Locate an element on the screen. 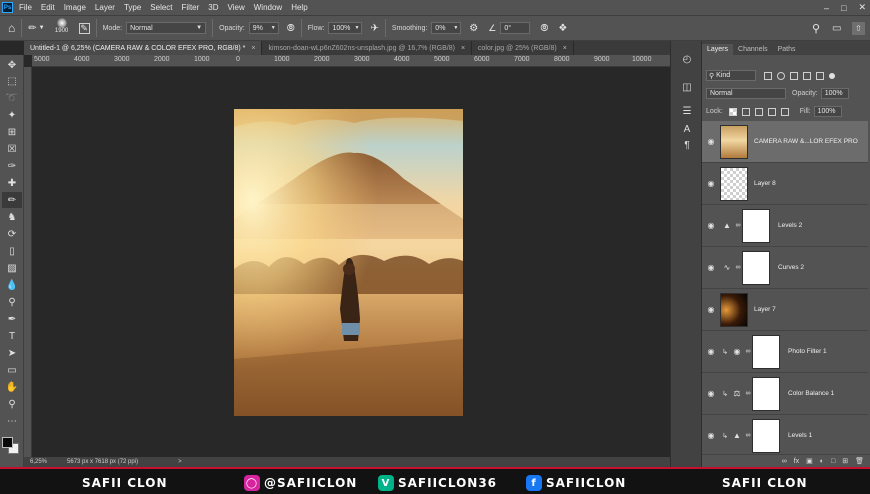 The width and height of the screenshot is (870, 494). type-tool-icon: T is located at coordinates (12, 336).